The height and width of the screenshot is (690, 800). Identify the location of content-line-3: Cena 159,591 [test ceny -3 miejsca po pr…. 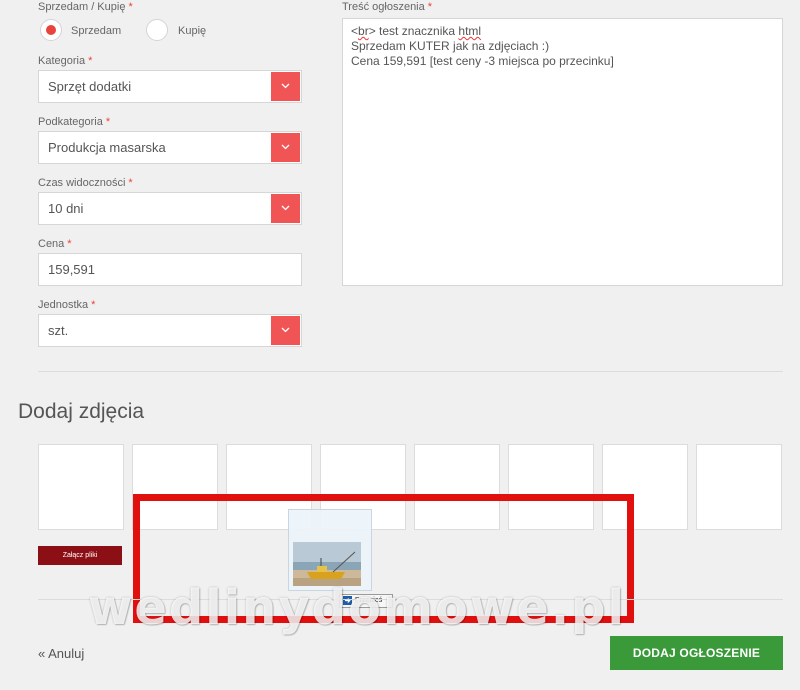
(482, 61).